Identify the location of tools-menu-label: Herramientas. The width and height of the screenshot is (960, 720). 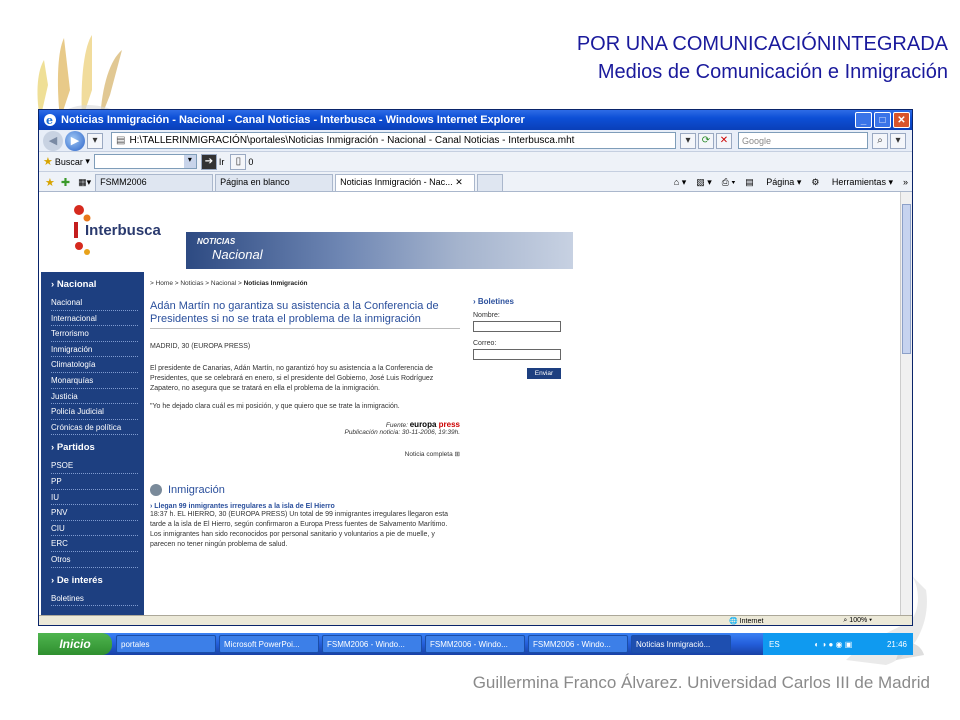
(858, 181).